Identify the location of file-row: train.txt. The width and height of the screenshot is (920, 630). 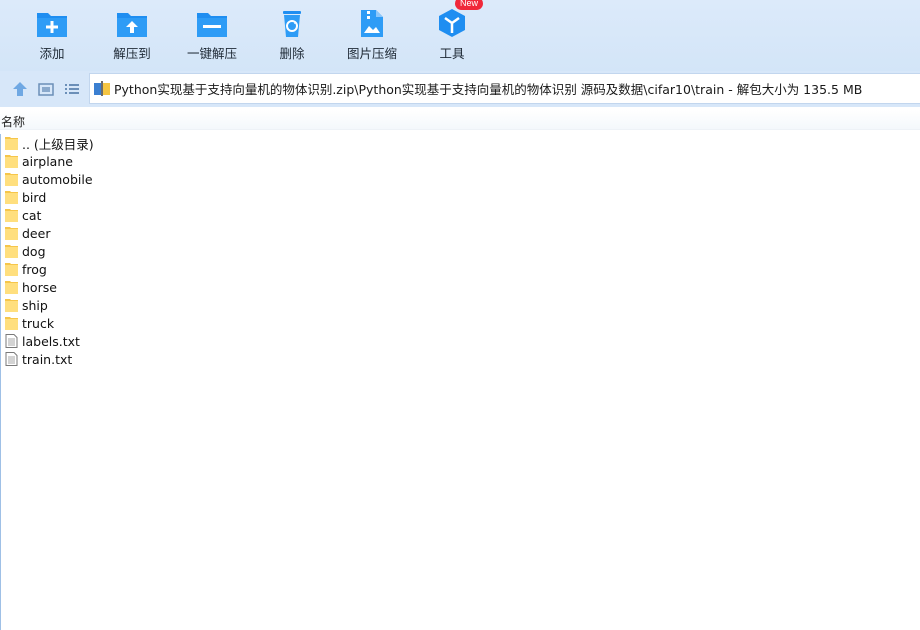
(38, 359).